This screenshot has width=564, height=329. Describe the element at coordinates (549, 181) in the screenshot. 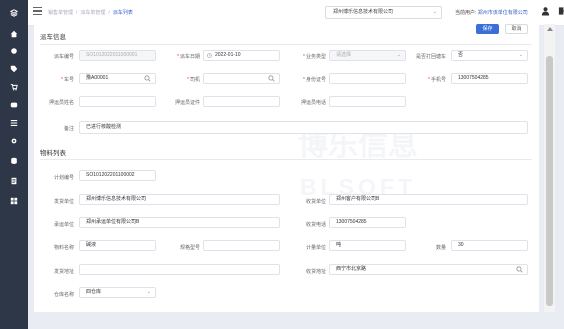

I see `scrollbar-thumb` at that location.